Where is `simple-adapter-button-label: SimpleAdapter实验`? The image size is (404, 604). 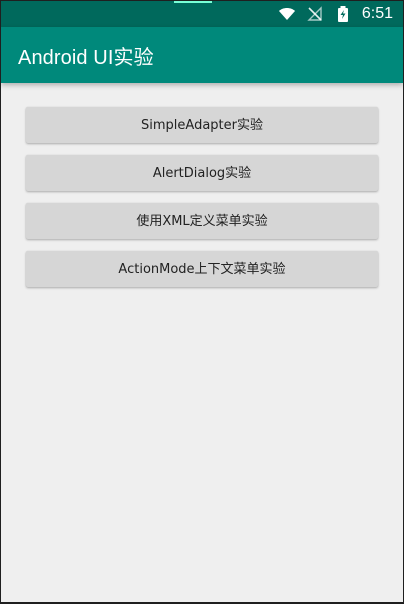 simple-adapter-button-label: SimpleAdapter实验 is located at coordinates (202, 125).